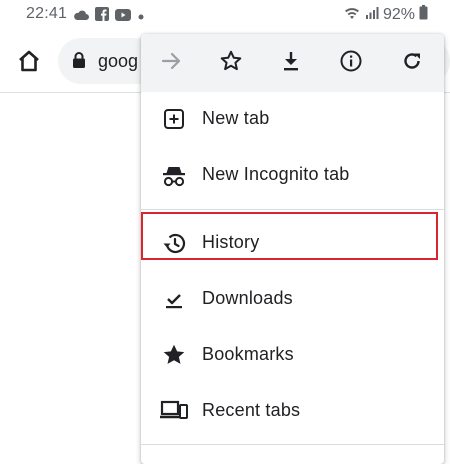 This screenshot has width=450, height=464. I want to click on info-icon, so click(351, 63).